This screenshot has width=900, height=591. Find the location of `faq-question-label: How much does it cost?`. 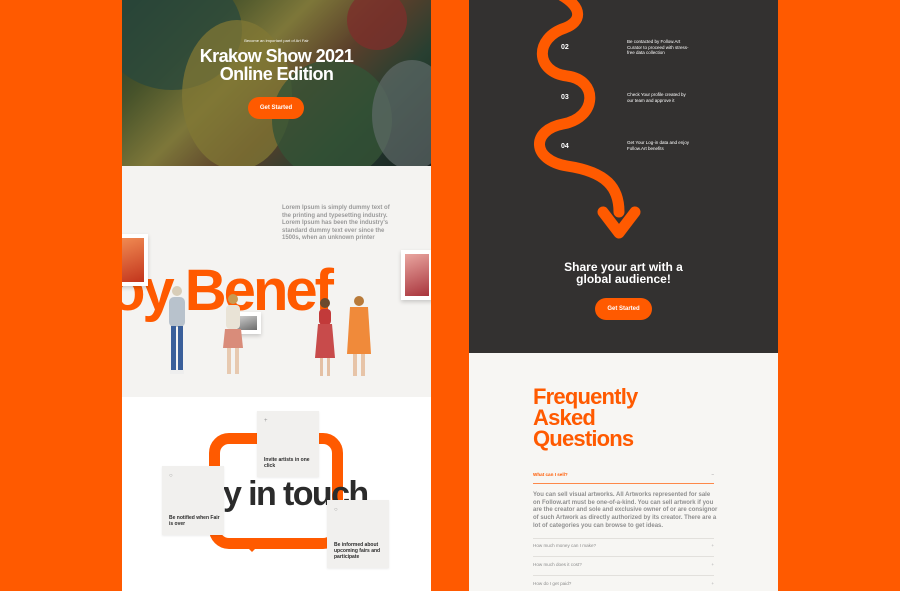

faq-question-label: How much does it cost? is located at coordinates (557, 564).